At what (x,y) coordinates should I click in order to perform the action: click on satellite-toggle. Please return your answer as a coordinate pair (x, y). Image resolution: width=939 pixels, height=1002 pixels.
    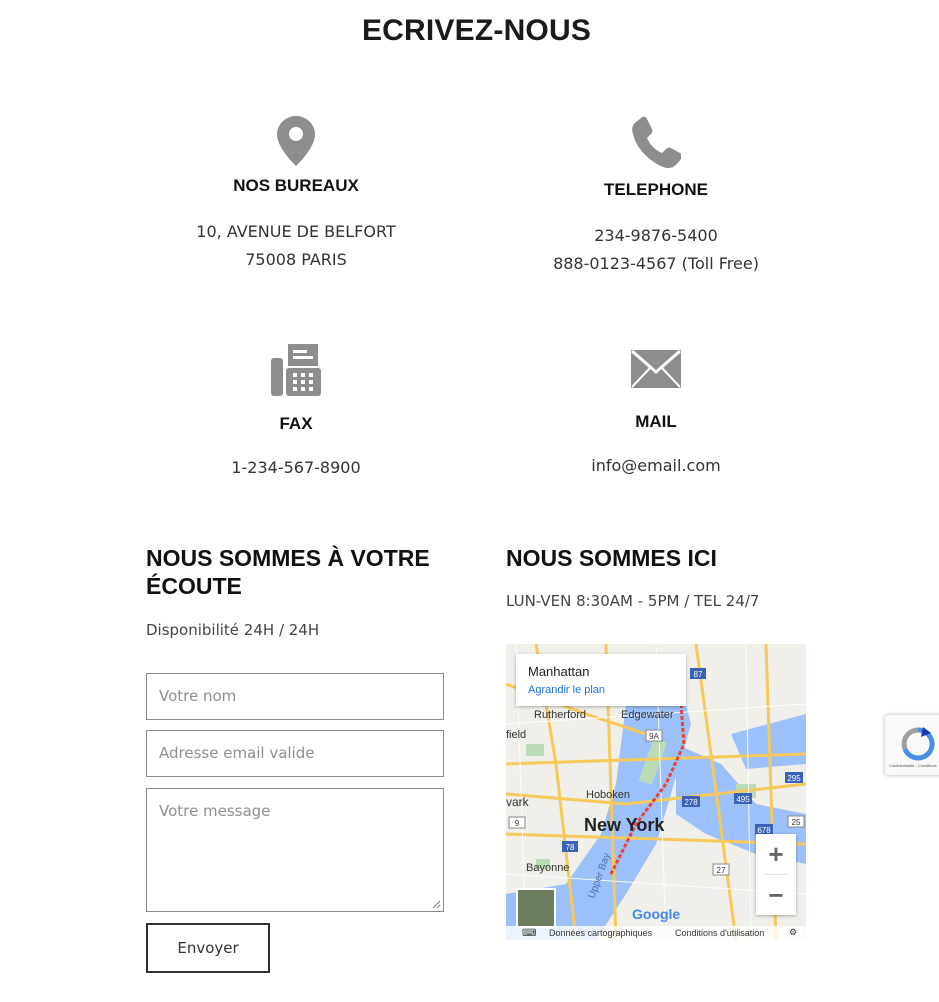
    Looking at the image, I should click on (536, 908).